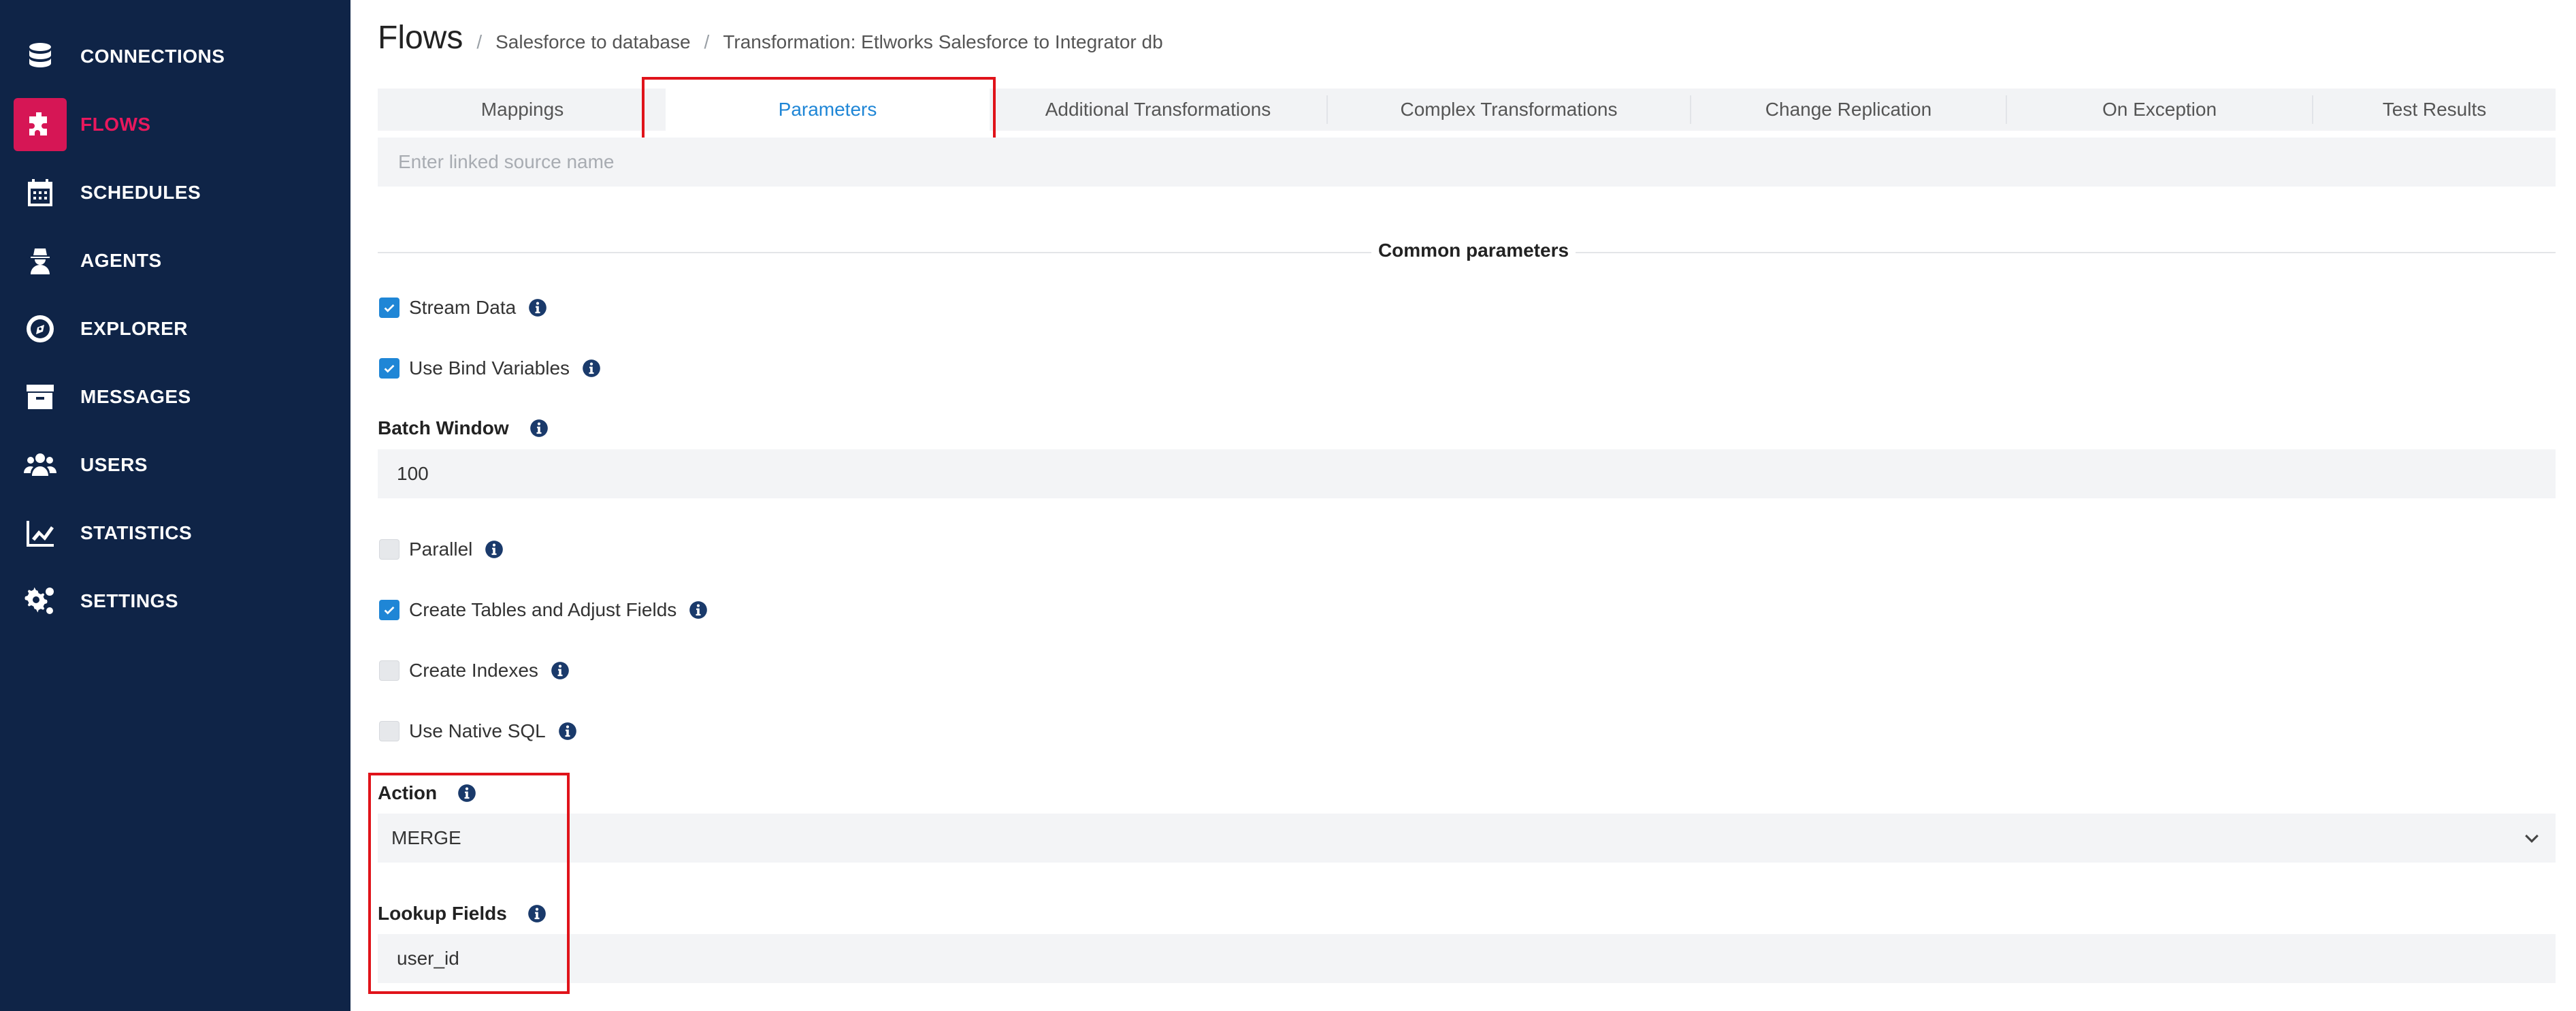 This screenshot has width=2576, height=1011. I want to click on nav-label: SCHEDULES, so click(140, 193).